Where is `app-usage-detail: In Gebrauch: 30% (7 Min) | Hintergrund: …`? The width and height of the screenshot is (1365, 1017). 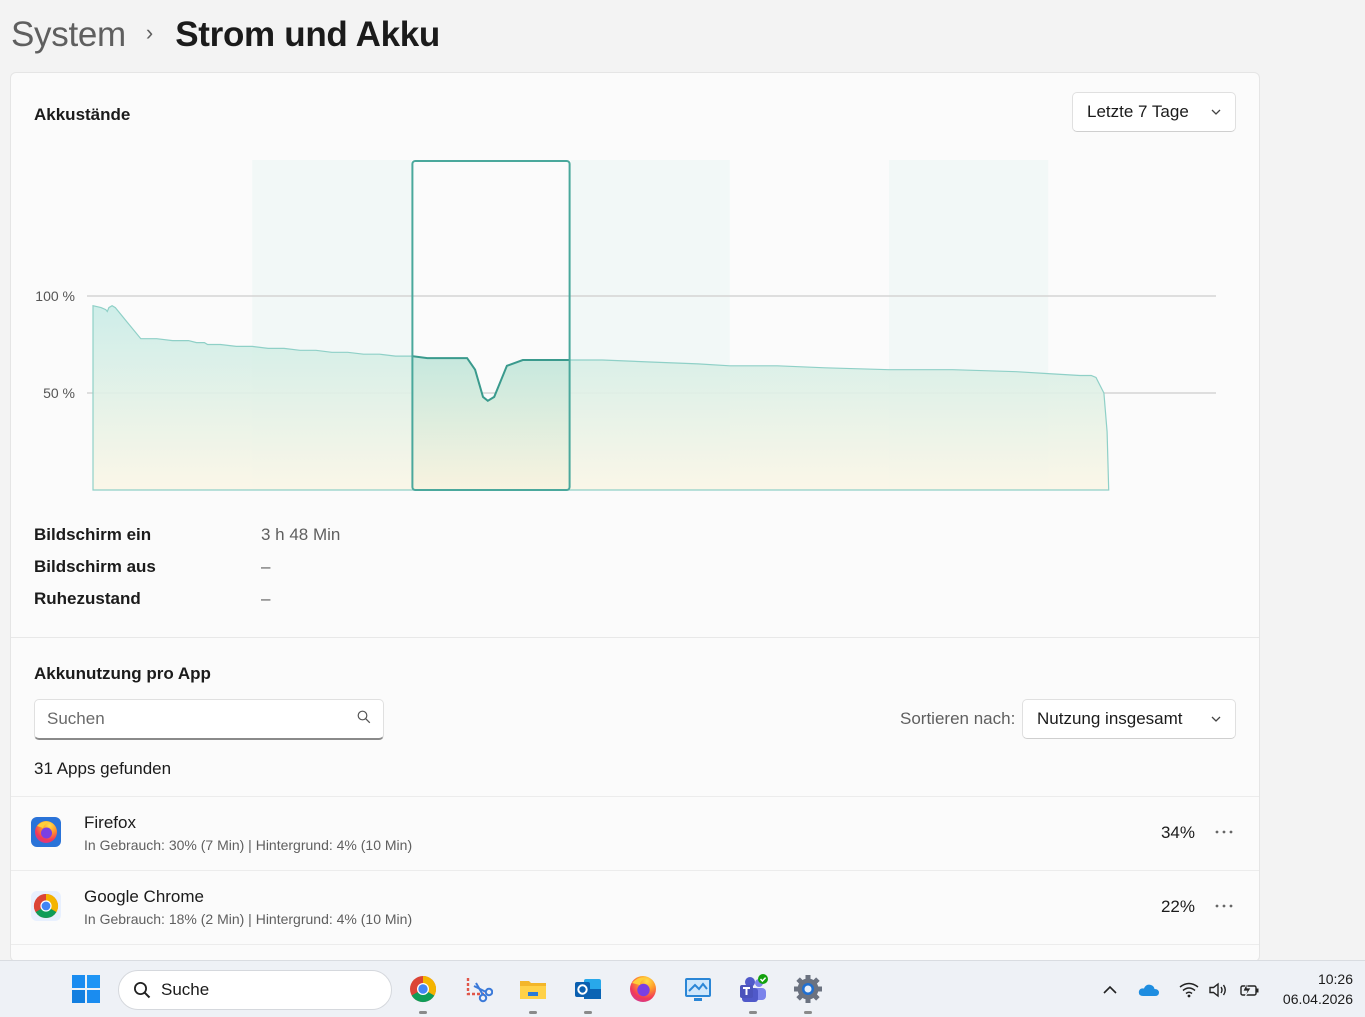
app-usage-detail: In Gebrauch: 30% (7 Min) | Hintergrund: … is located at coordinates (248, 845).